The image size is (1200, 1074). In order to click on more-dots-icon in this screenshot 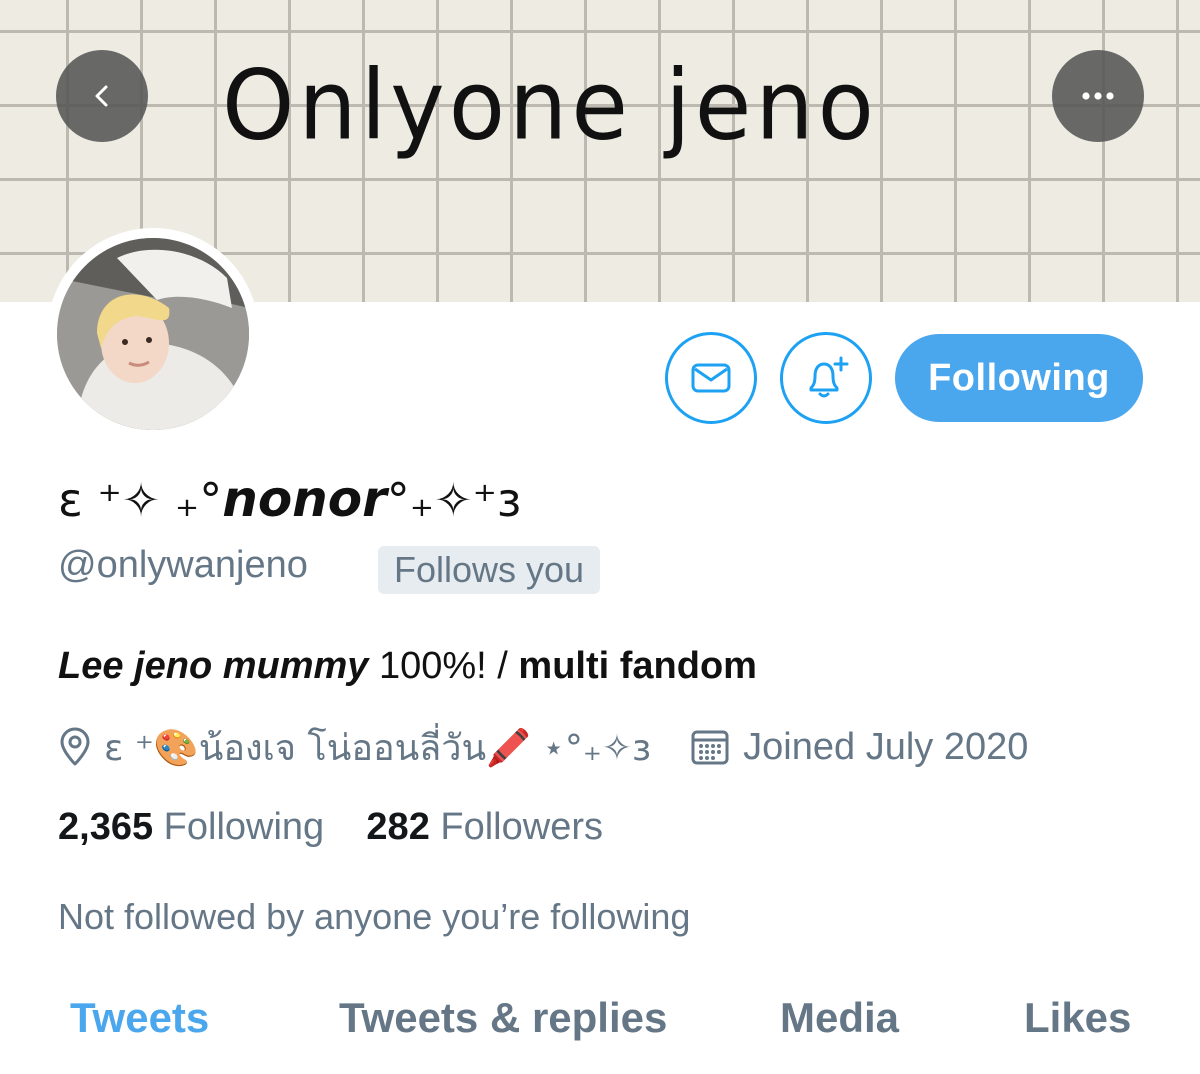, I will do `click(1098, 96)`.